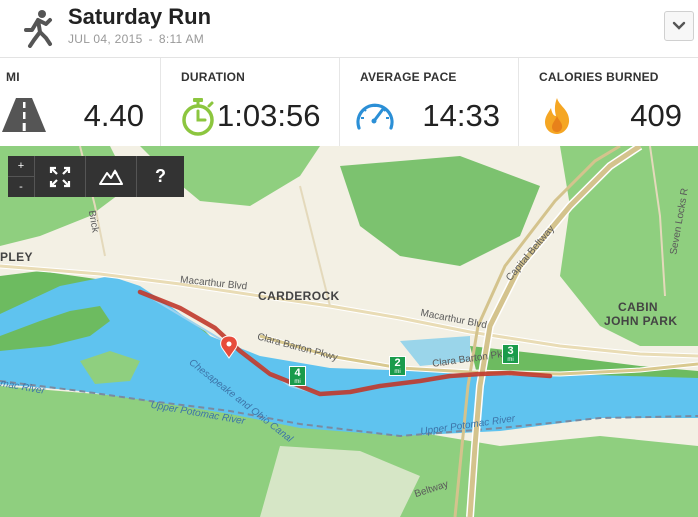 The height and width of the screenshot is (517, 698). I want to click on options-dropdown-button, so click(679, 26).